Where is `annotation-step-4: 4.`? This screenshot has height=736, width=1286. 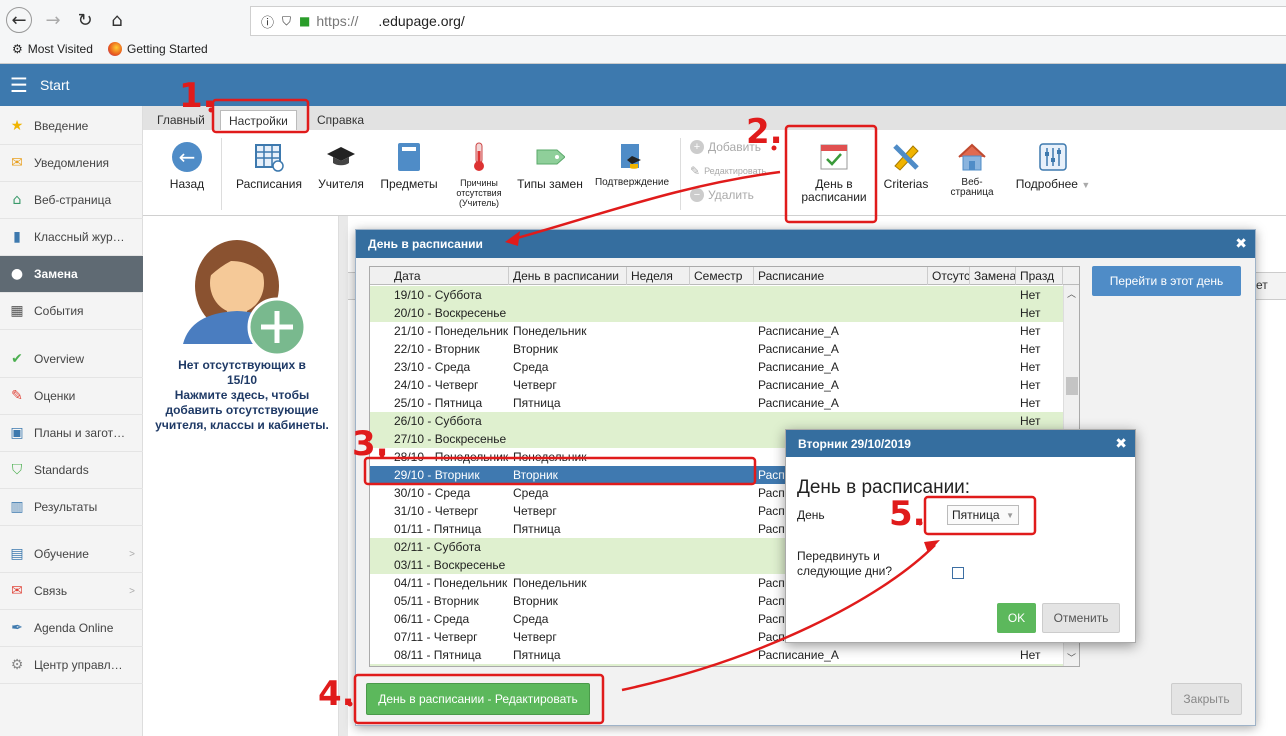
annotation-step-4: 4. is located at coordinates (336, 694).